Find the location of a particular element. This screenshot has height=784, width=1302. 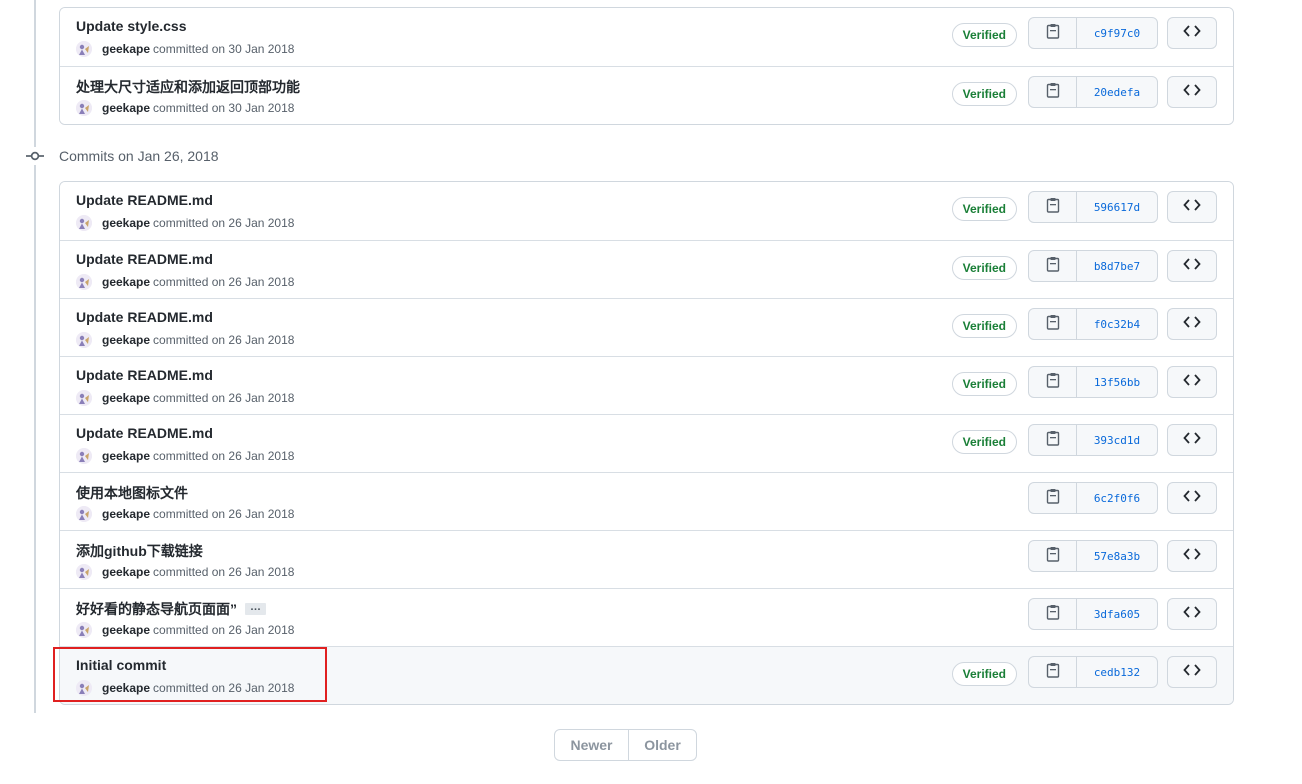

commit-message-link: 好好看的静态导航页面面” is located at coordinates (156, 609).